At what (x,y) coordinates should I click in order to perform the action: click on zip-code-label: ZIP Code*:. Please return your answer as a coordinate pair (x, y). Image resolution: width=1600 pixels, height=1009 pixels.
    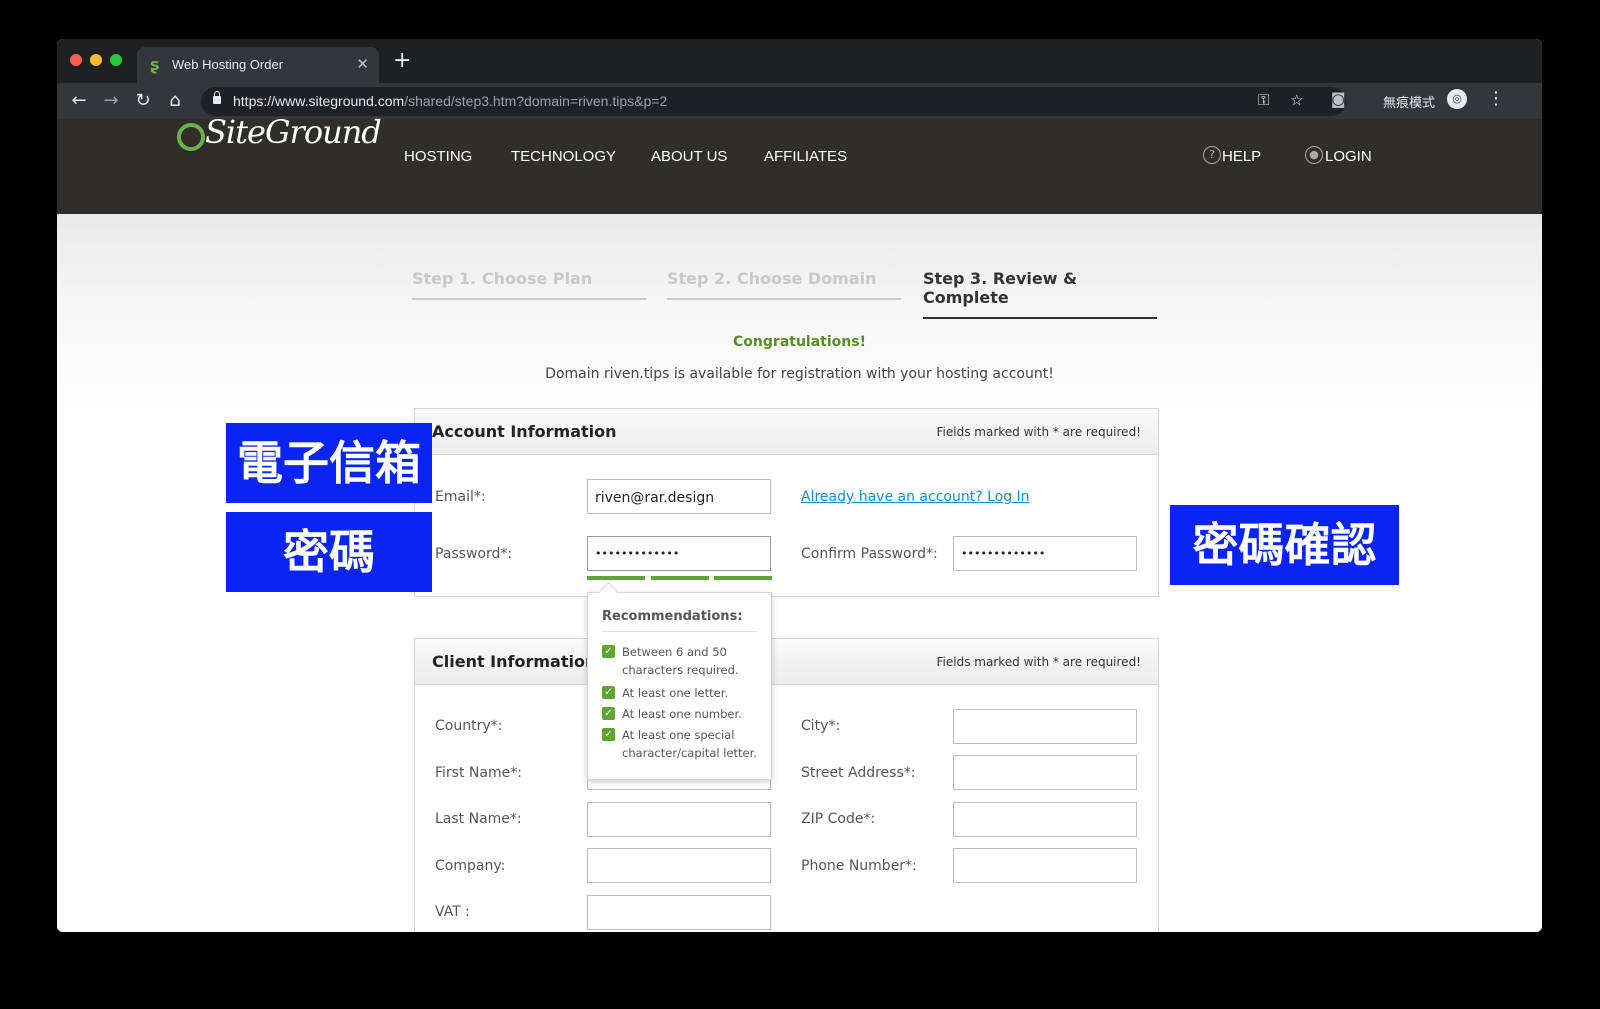
    Looking at the image, I should click on (838, 819).